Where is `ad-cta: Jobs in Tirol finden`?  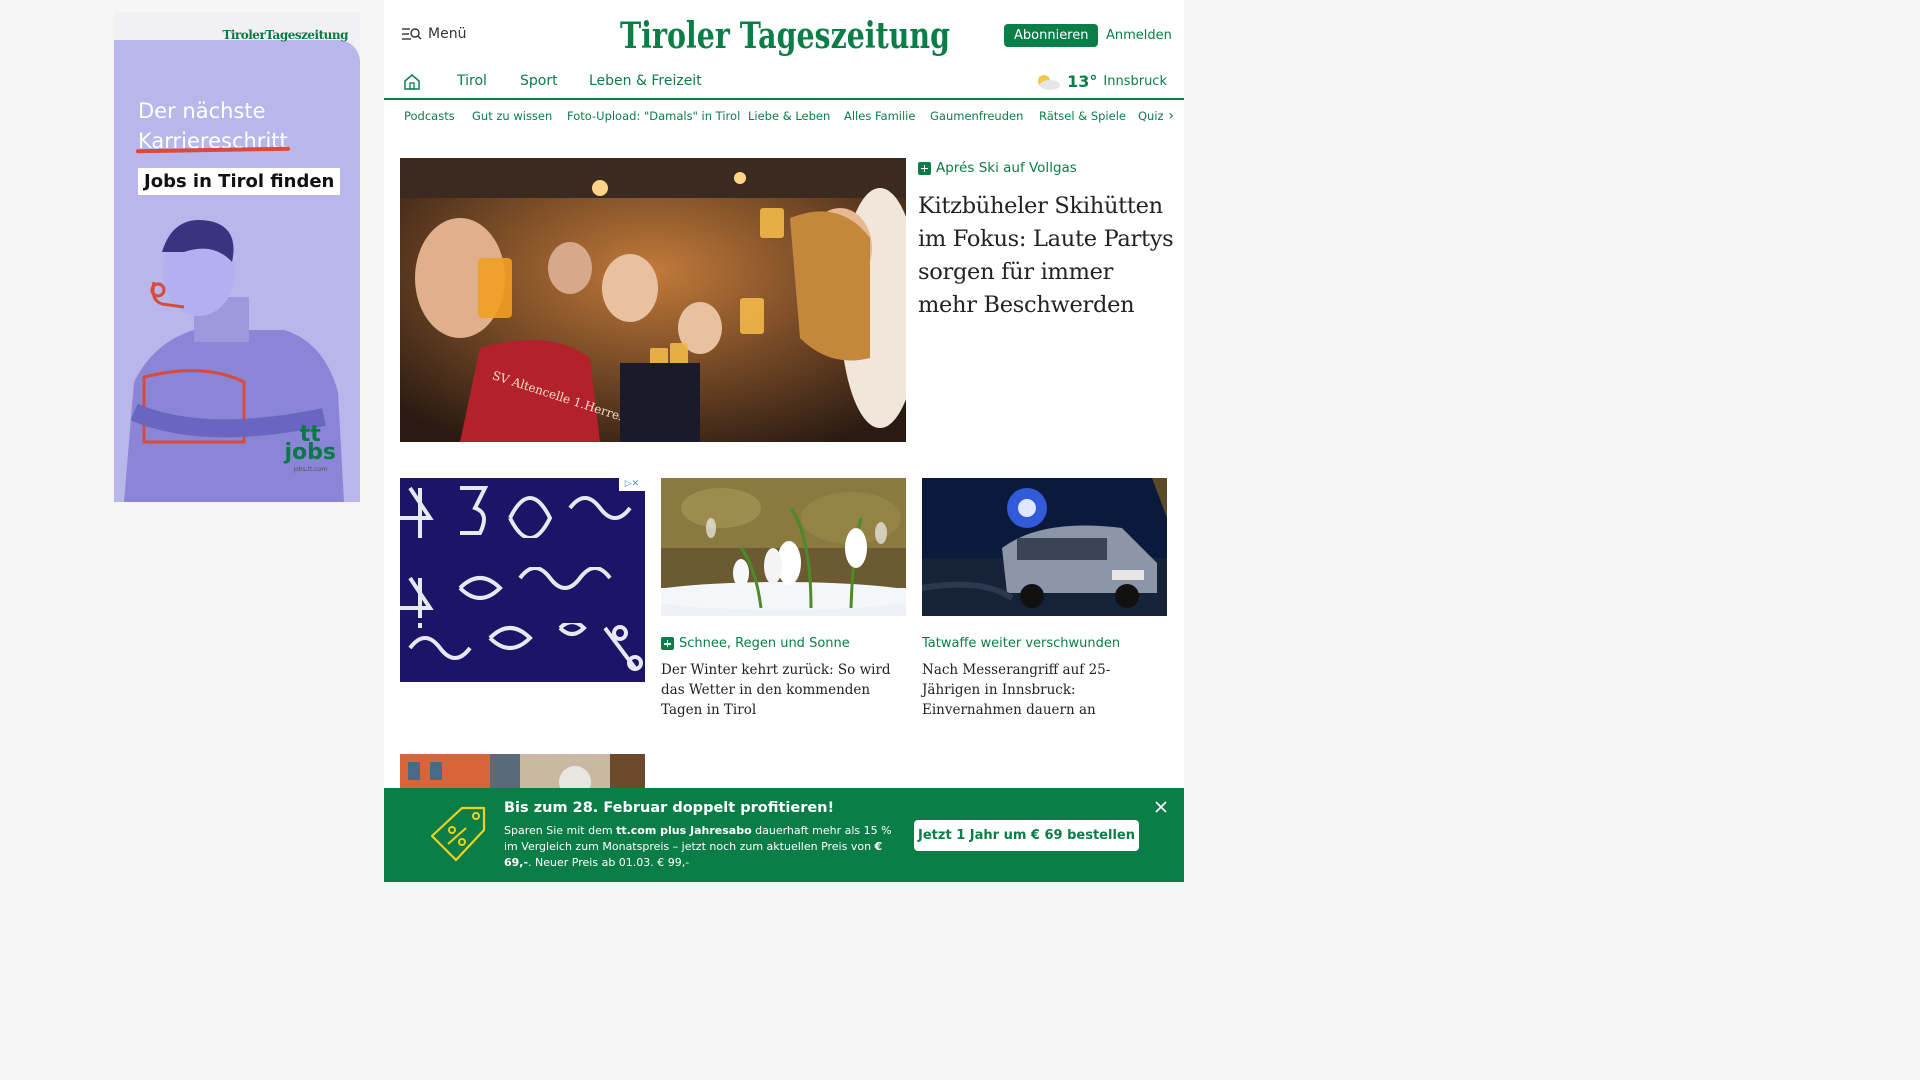
ad-cta: Jobs in Tirol finden is located at coordinates (239, 181).